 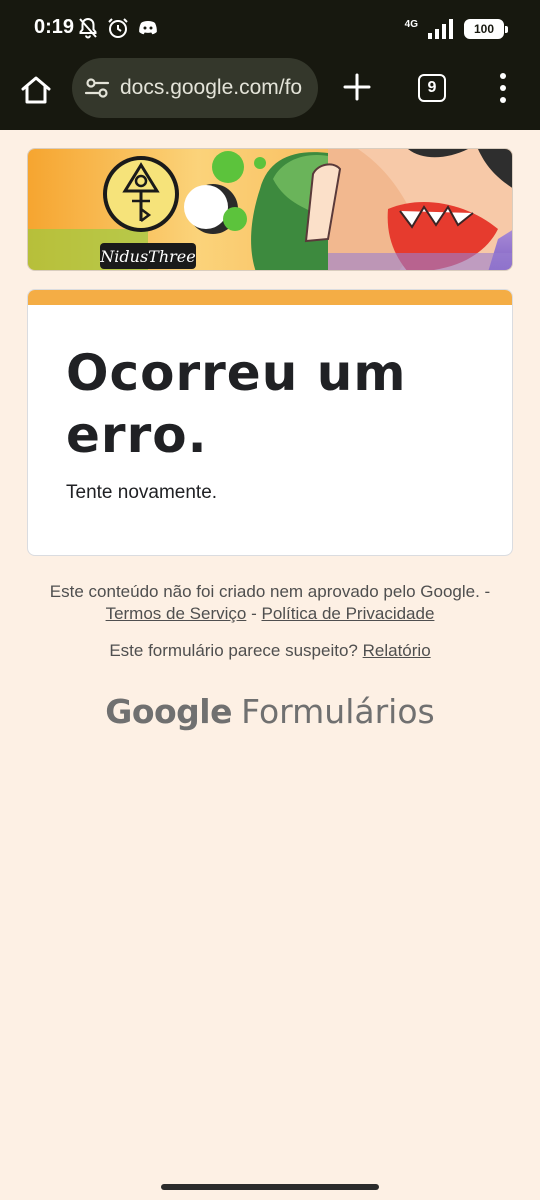 I want to click on google-forms-logo: Google Formulários, so click(x=270, y=711).